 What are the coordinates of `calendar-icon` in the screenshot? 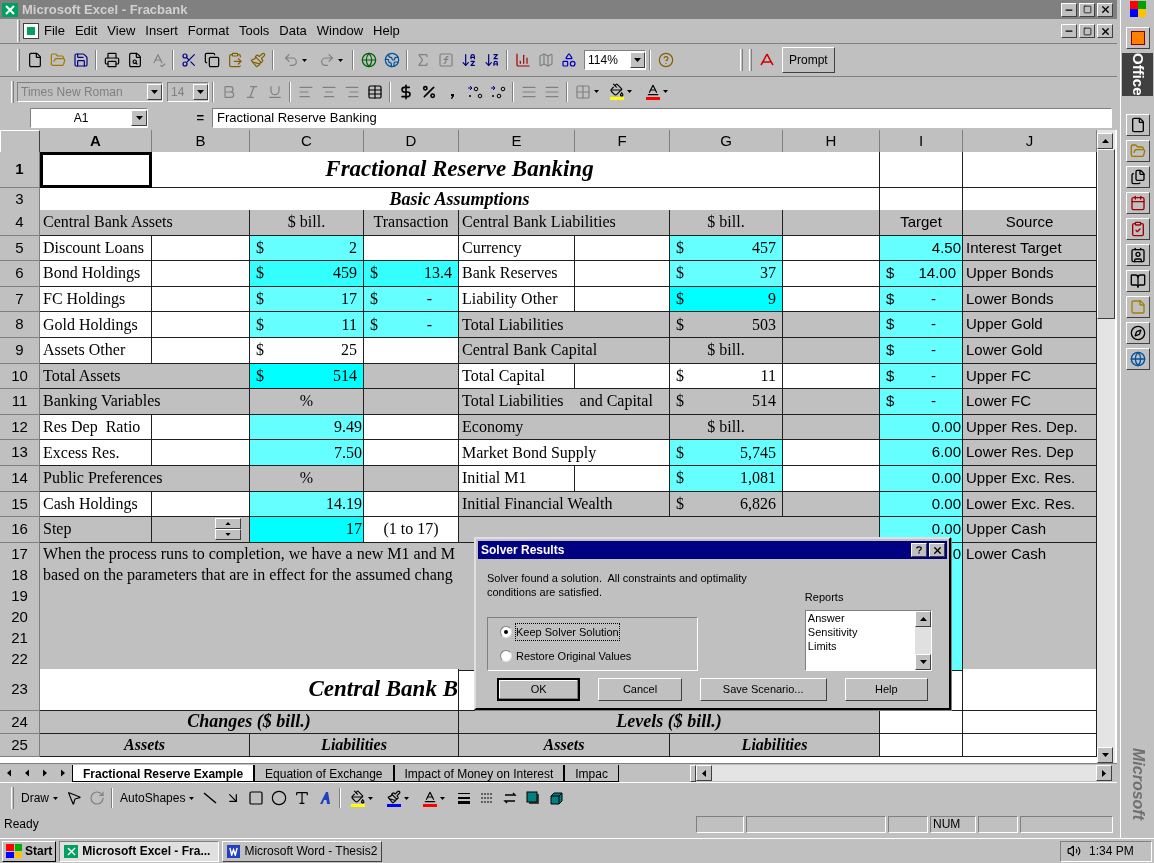 It's located at (1137, 202).